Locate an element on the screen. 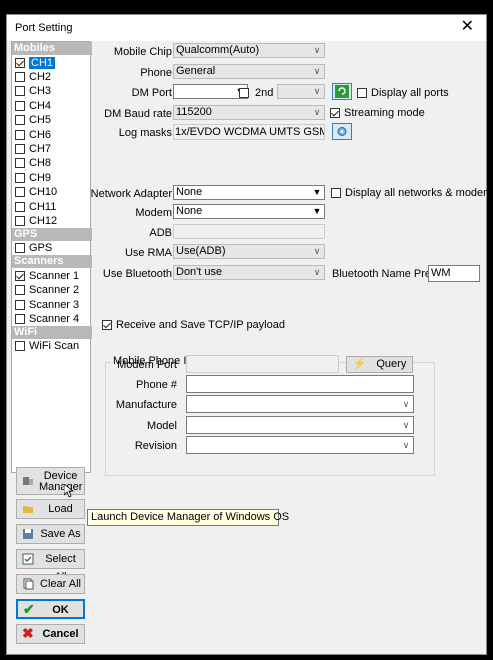 This screenshot has height=660, width=493. list-item-label: CH9 is located at coordinates (40, 177).